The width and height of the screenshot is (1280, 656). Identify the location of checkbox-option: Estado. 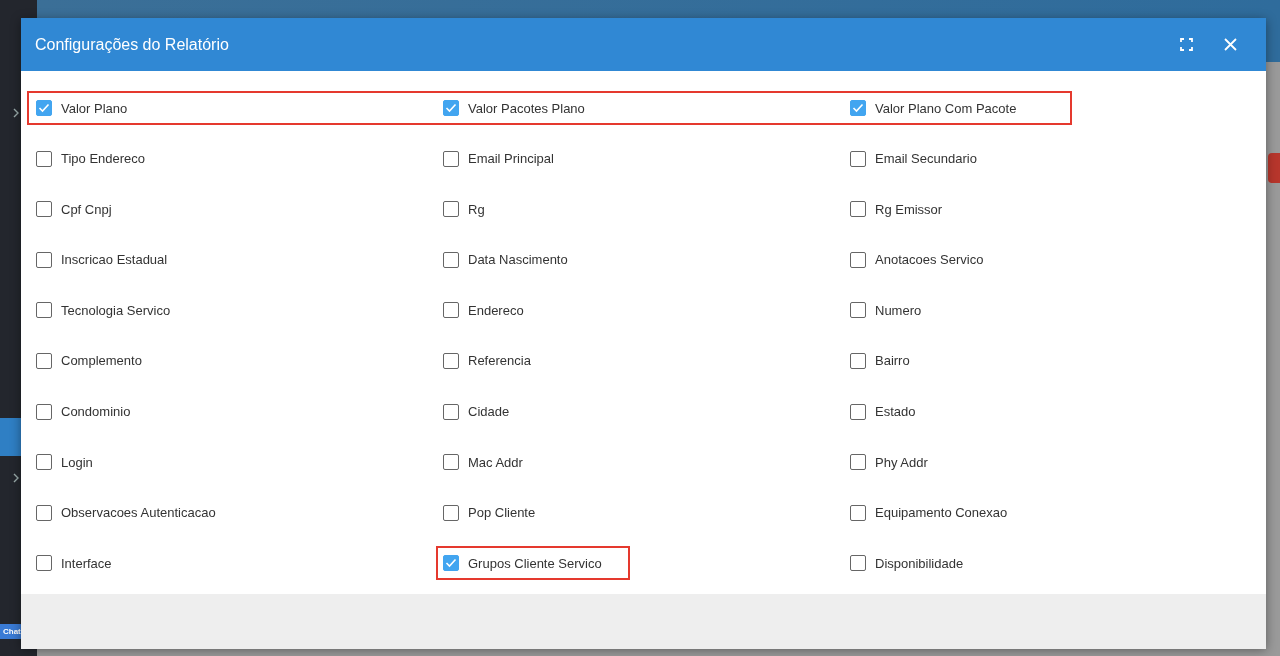
(893, 411).